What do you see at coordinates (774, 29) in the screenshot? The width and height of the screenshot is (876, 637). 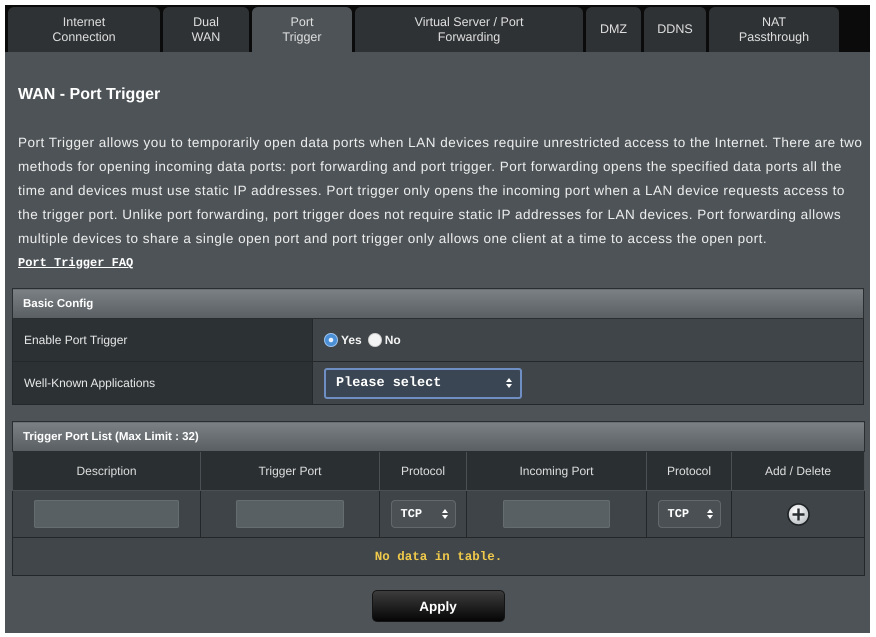 I see `tab: NAT Passthrough` at bounding box center [774, 29].